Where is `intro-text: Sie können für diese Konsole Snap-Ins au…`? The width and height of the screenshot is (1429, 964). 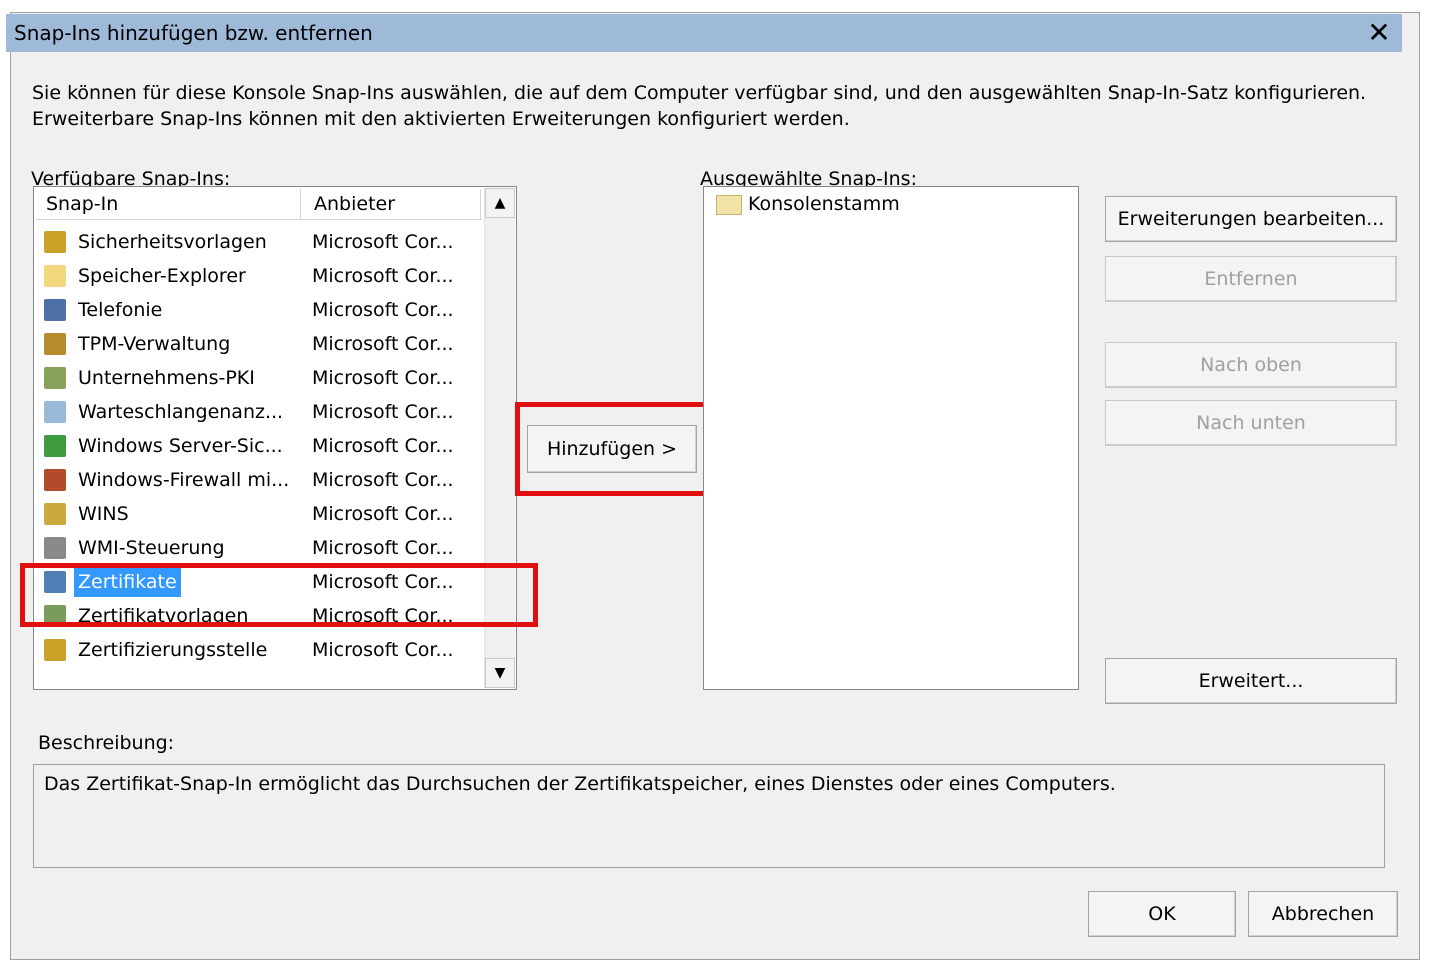 intro-text: Sie können für diese Konsole Snap-Ins au… is located at coordinates (699, 106).